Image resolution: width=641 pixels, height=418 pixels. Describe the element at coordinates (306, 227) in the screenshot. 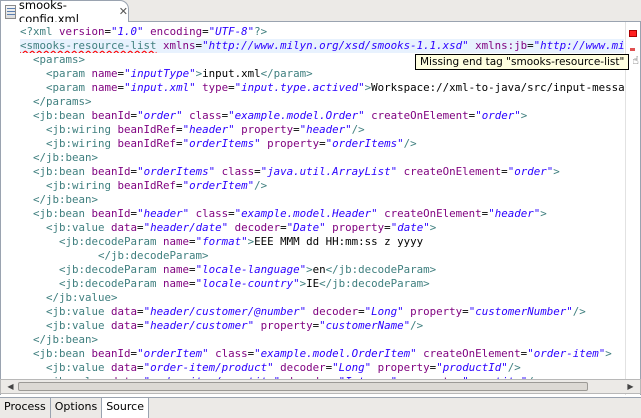

I see `code-token: "Date"` at that location.